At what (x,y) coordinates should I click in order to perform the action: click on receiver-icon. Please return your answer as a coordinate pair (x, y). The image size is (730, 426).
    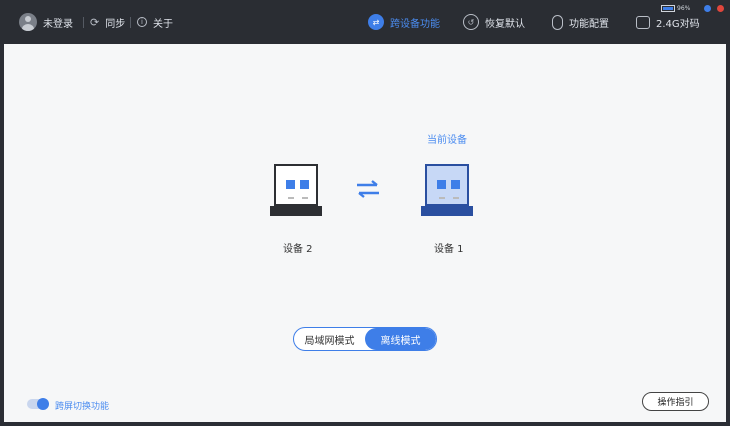
    Looking at the image, I should click on (643, 22).